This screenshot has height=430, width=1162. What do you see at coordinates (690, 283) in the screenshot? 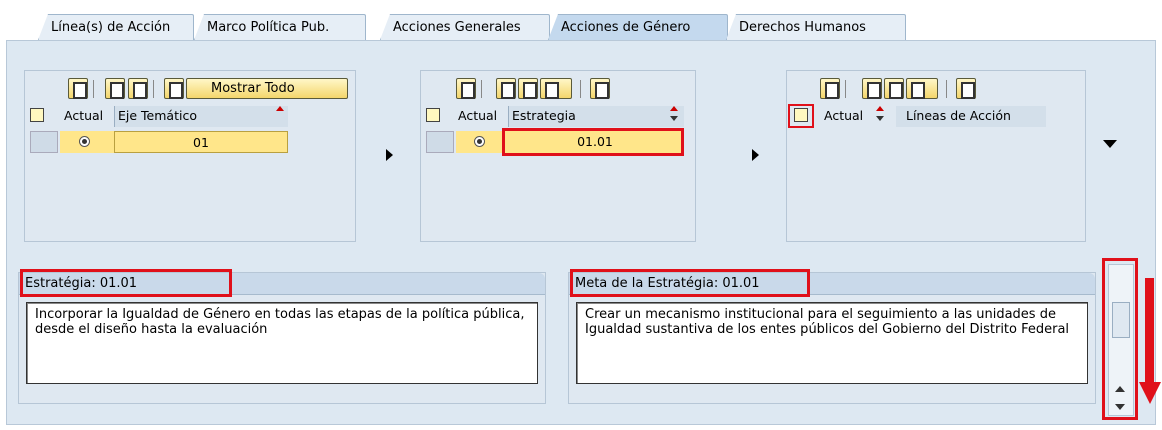
I see `highlight-goal-title` at bounding box center [690, 283].